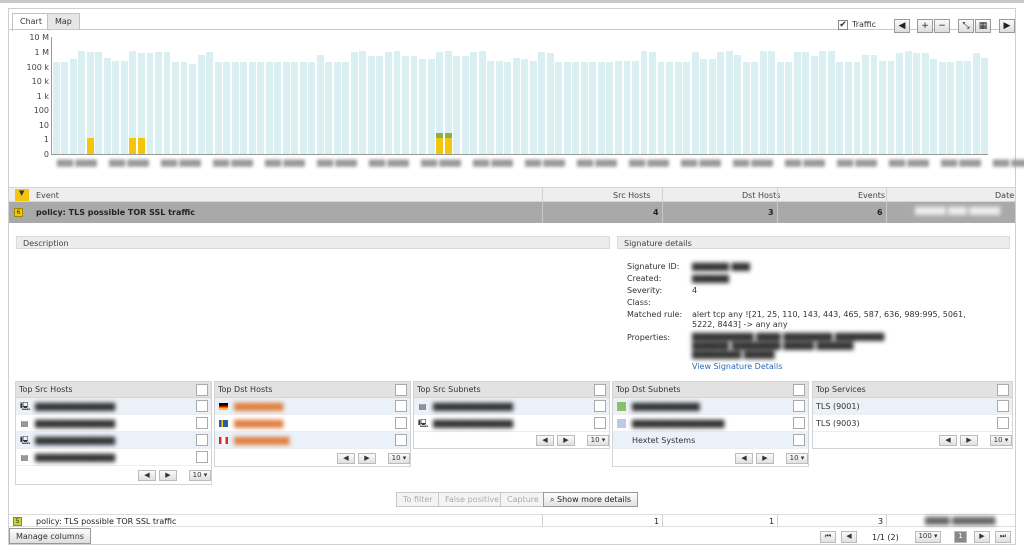 Image resolution: width=1024 pixels, height=553 pixels. What do you see at coordinates (312, 440) in the screenshot?
I see `list-item: ▇▇▇▇▇▇▇▇▇` at bounding box center [312, 440].